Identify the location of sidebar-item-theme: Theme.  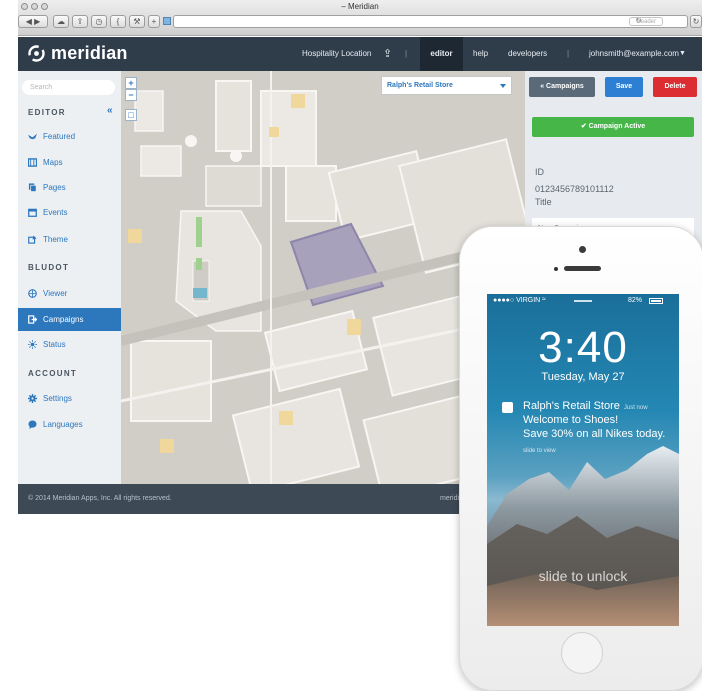
(69, 239).